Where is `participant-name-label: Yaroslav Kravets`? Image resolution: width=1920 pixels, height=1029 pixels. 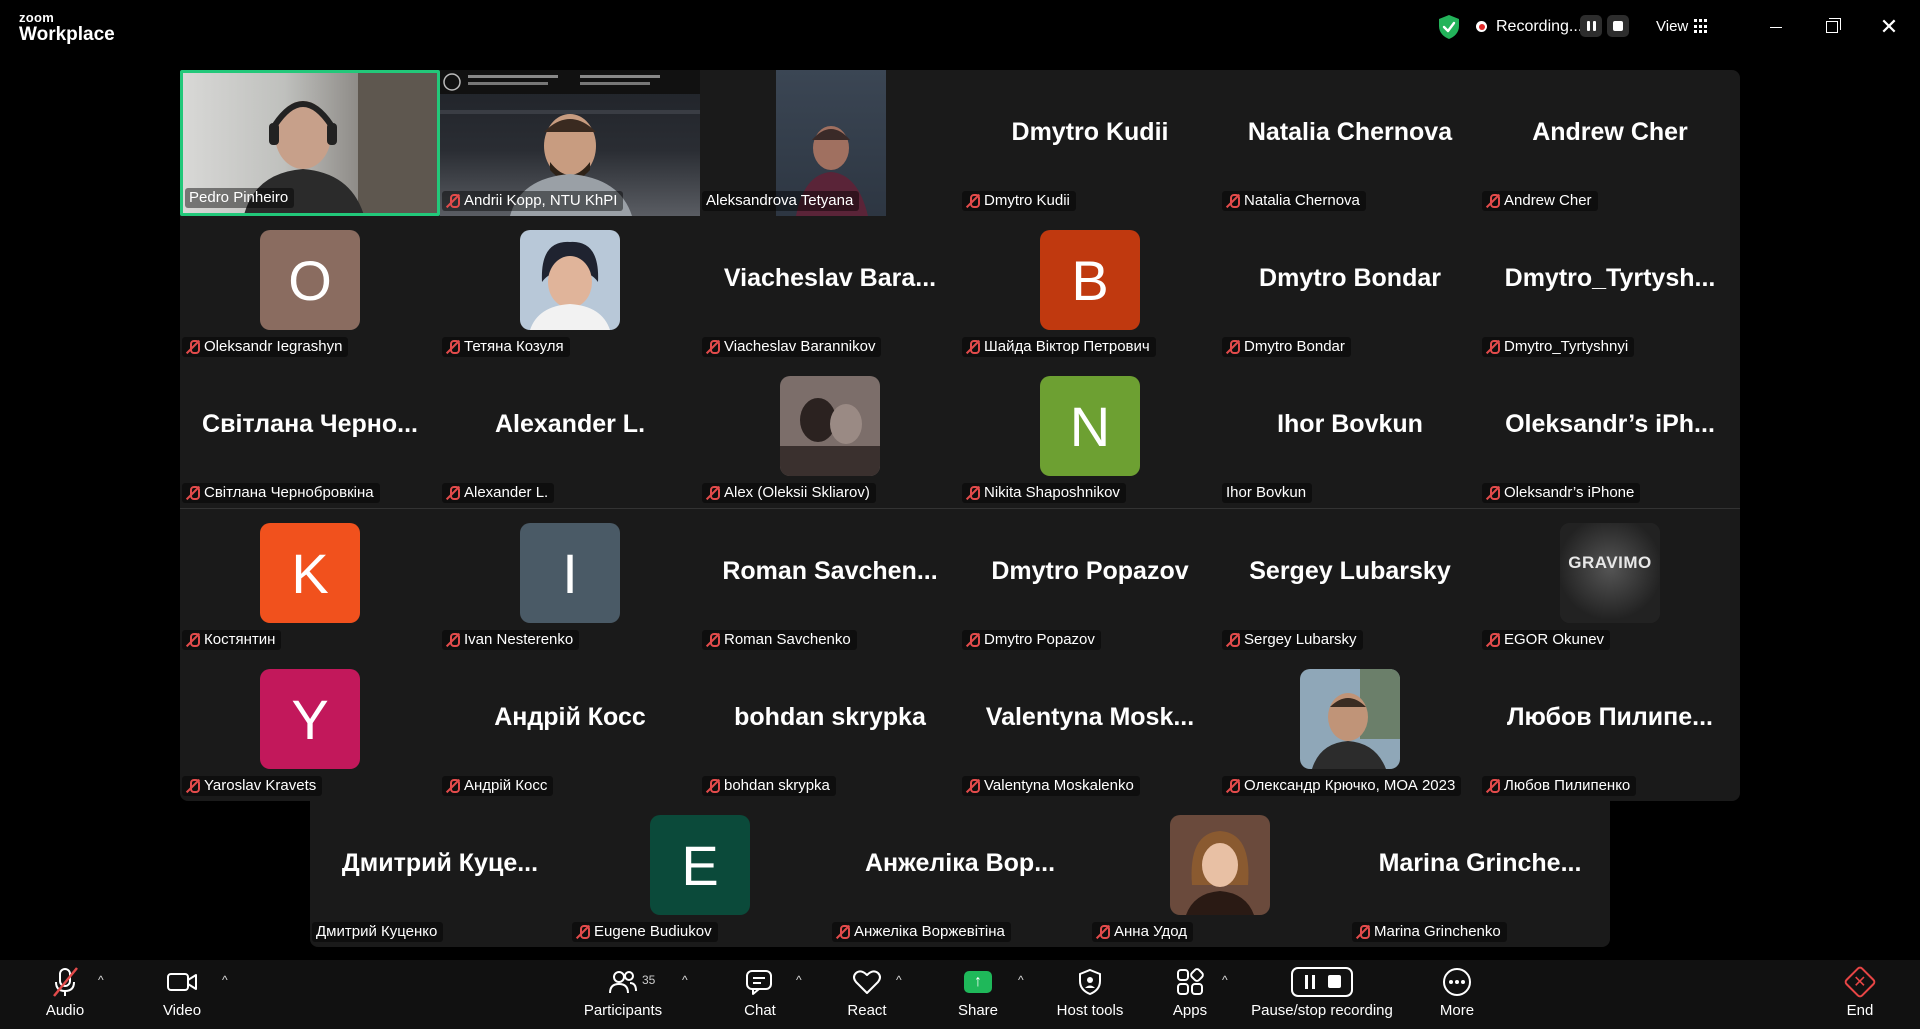 participant-name-label: Yaroslav Kravets is located at coordinates (252, 786).